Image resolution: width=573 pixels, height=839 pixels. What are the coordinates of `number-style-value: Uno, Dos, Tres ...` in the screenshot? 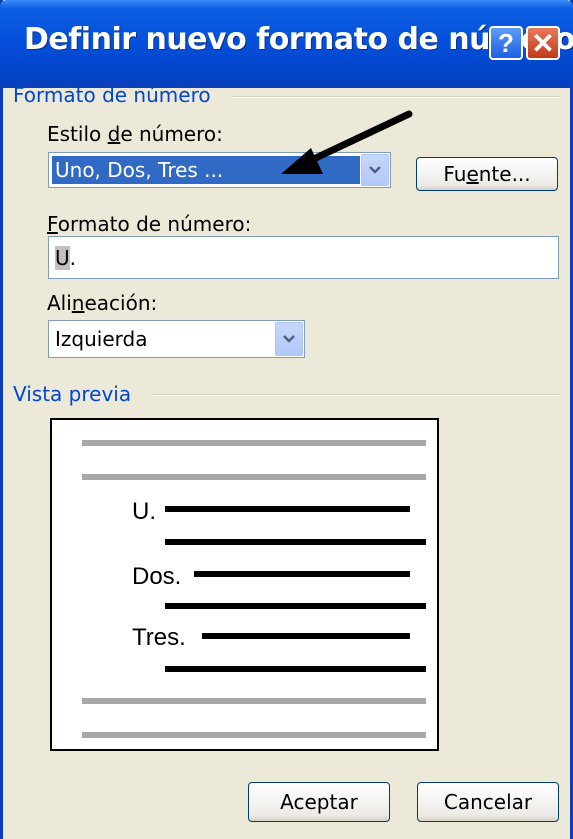 It's located at (139, 170).